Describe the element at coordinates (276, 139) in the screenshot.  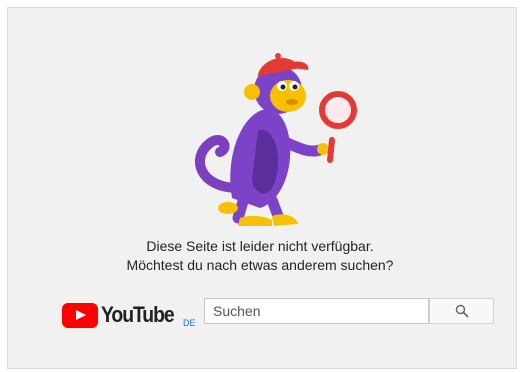
I see `monkey-with-magnifier-icon` at that location.